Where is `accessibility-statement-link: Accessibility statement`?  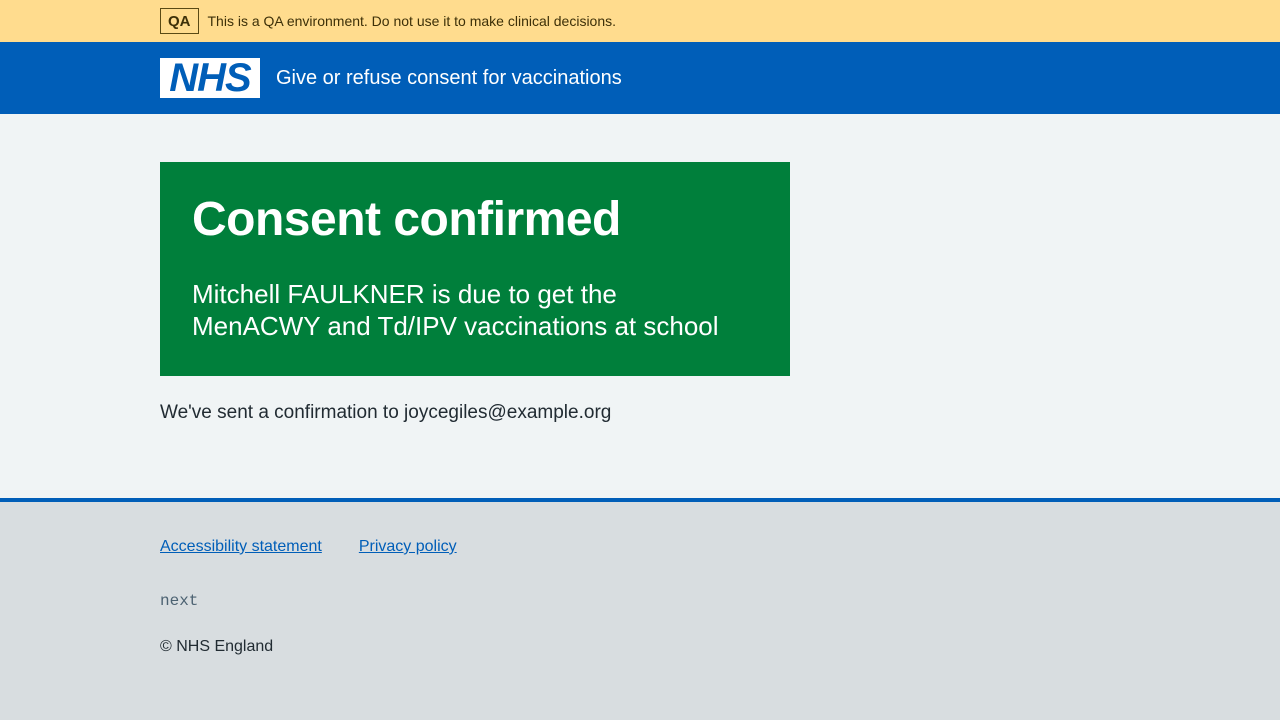
accessibility-statement-link: Accessibility statement is located at coordinates (241, 547).